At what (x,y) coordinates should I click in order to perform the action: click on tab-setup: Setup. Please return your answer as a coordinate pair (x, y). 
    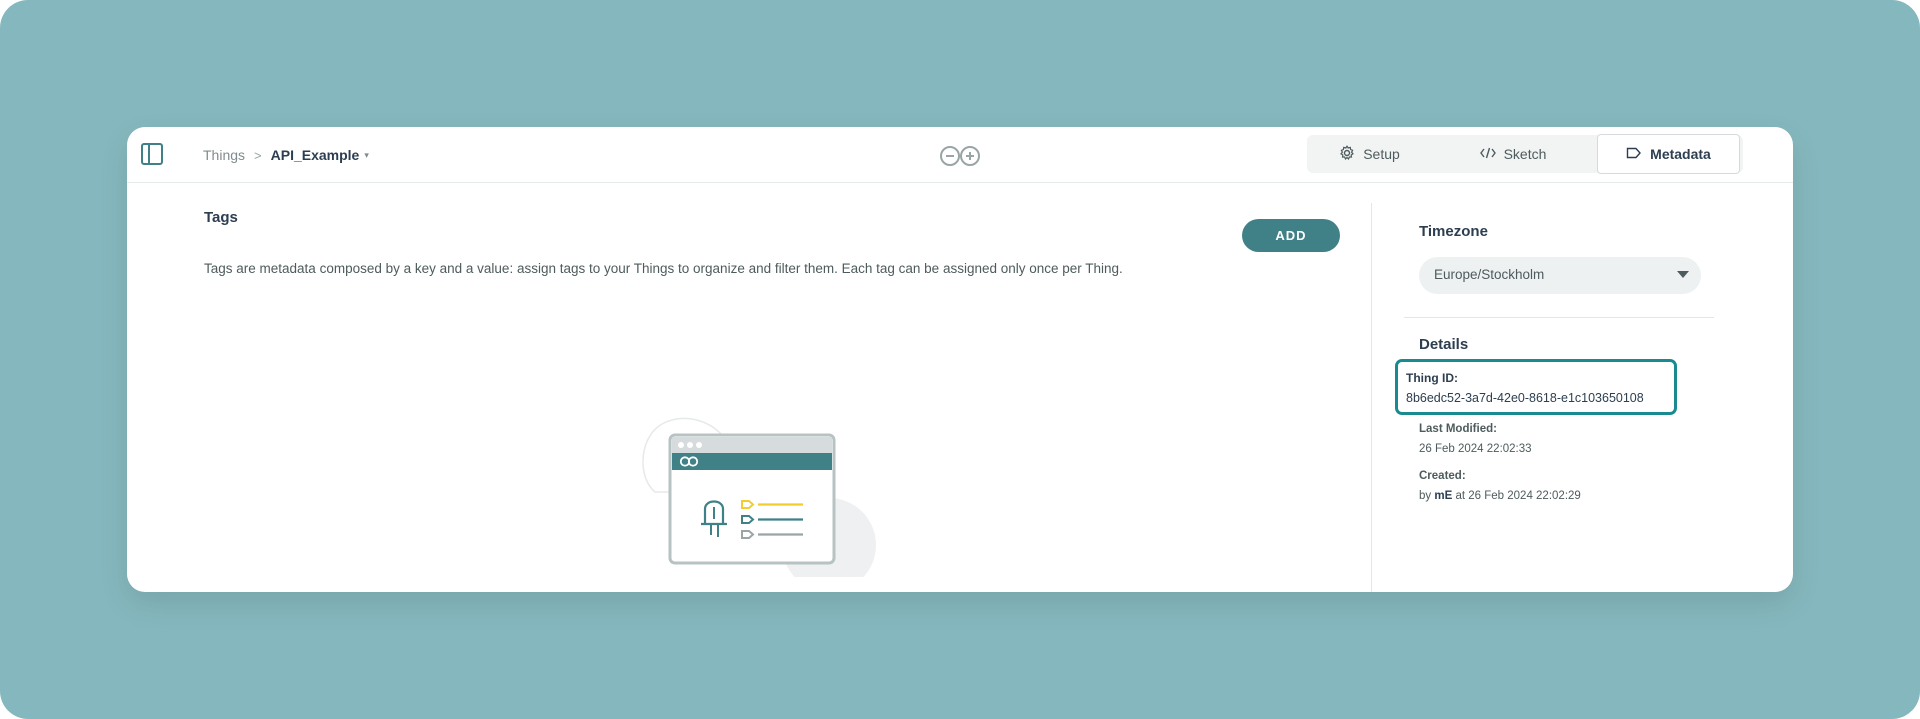
    Looking at the image, I should click on (1369, 154).